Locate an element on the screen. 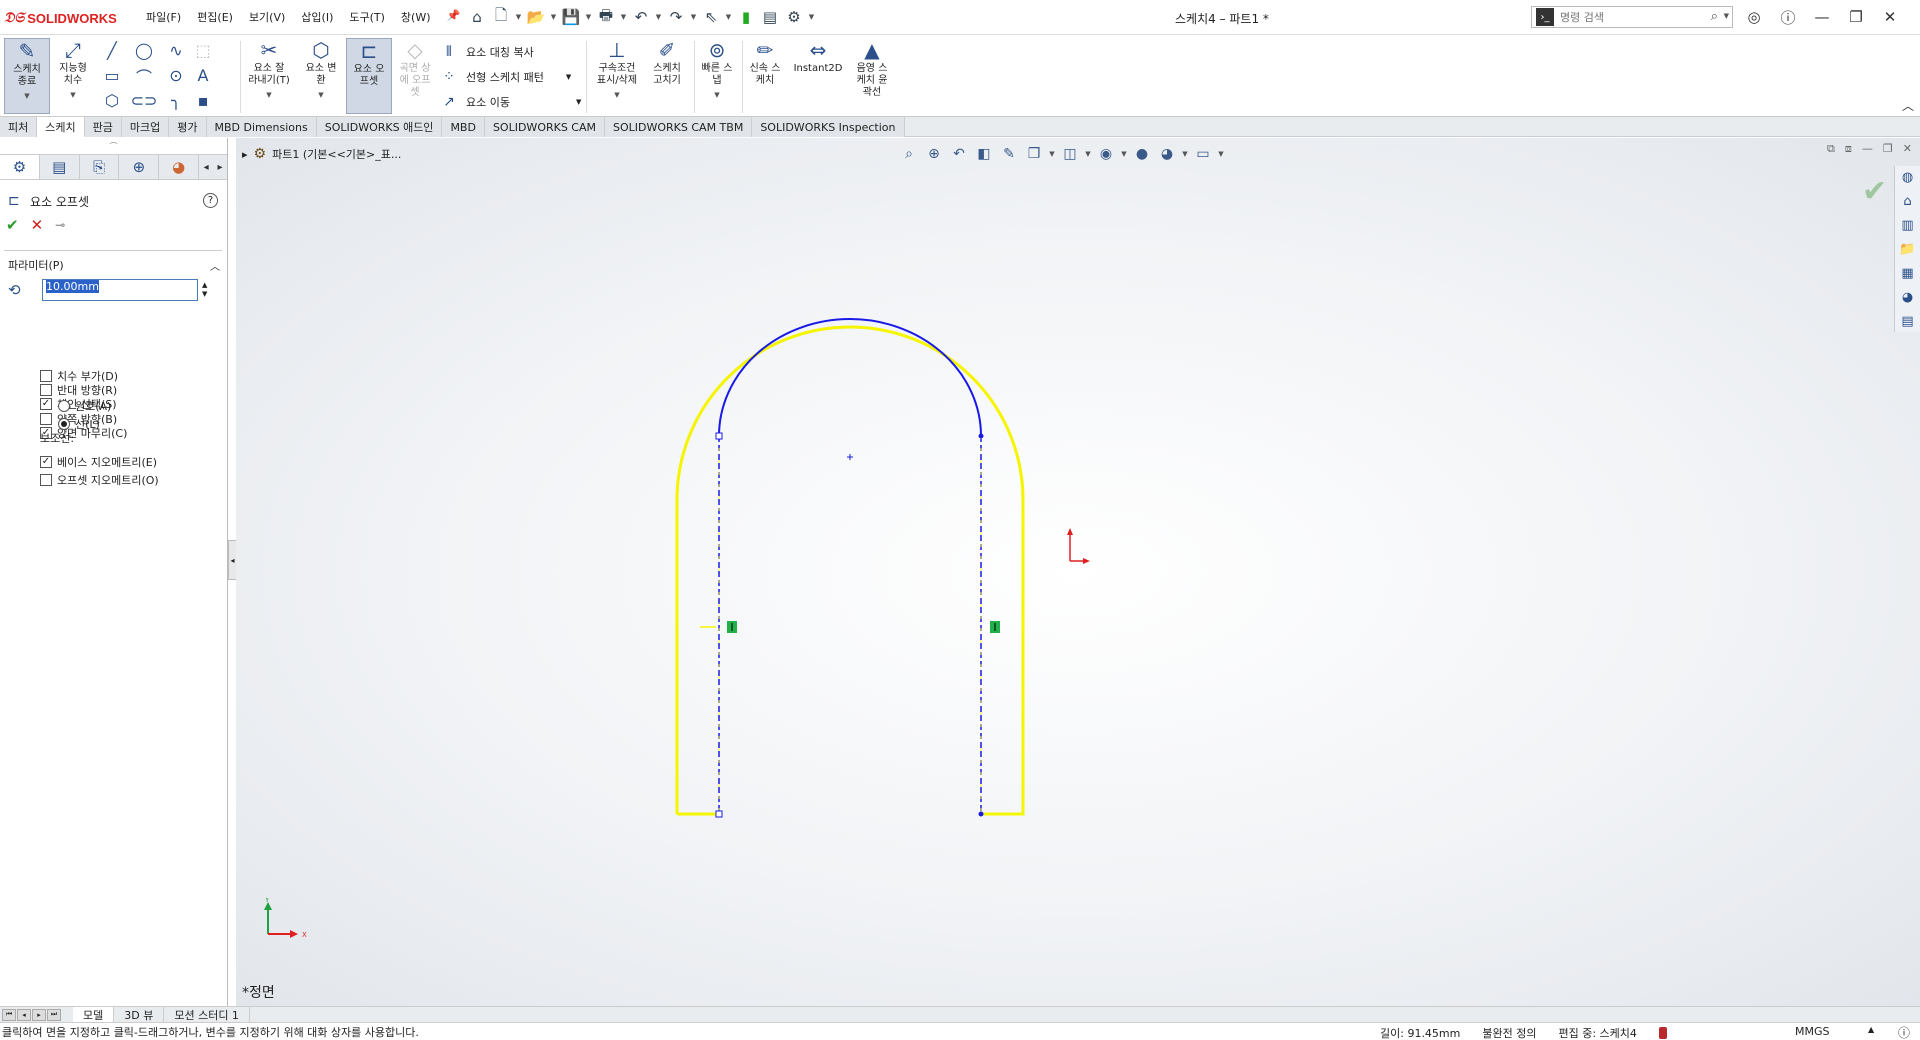  file-properties-icon: ▤ is located at coordinates (770, 17).